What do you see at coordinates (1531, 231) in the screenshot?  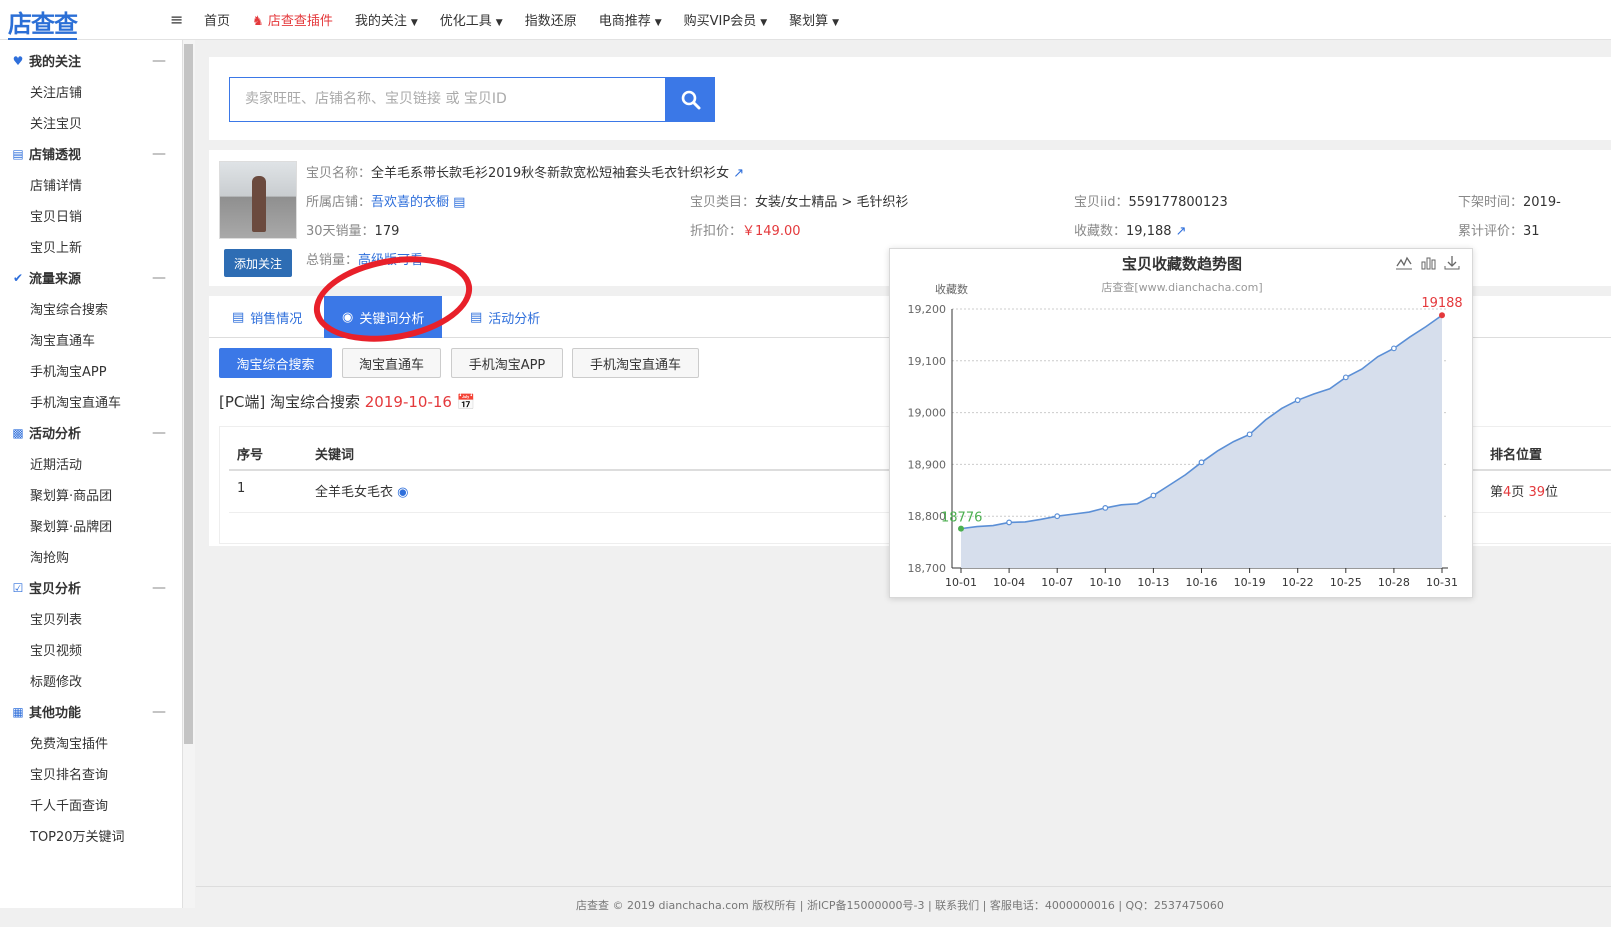 I see `reviews-value: 31` at bounding box center [1531, 231].